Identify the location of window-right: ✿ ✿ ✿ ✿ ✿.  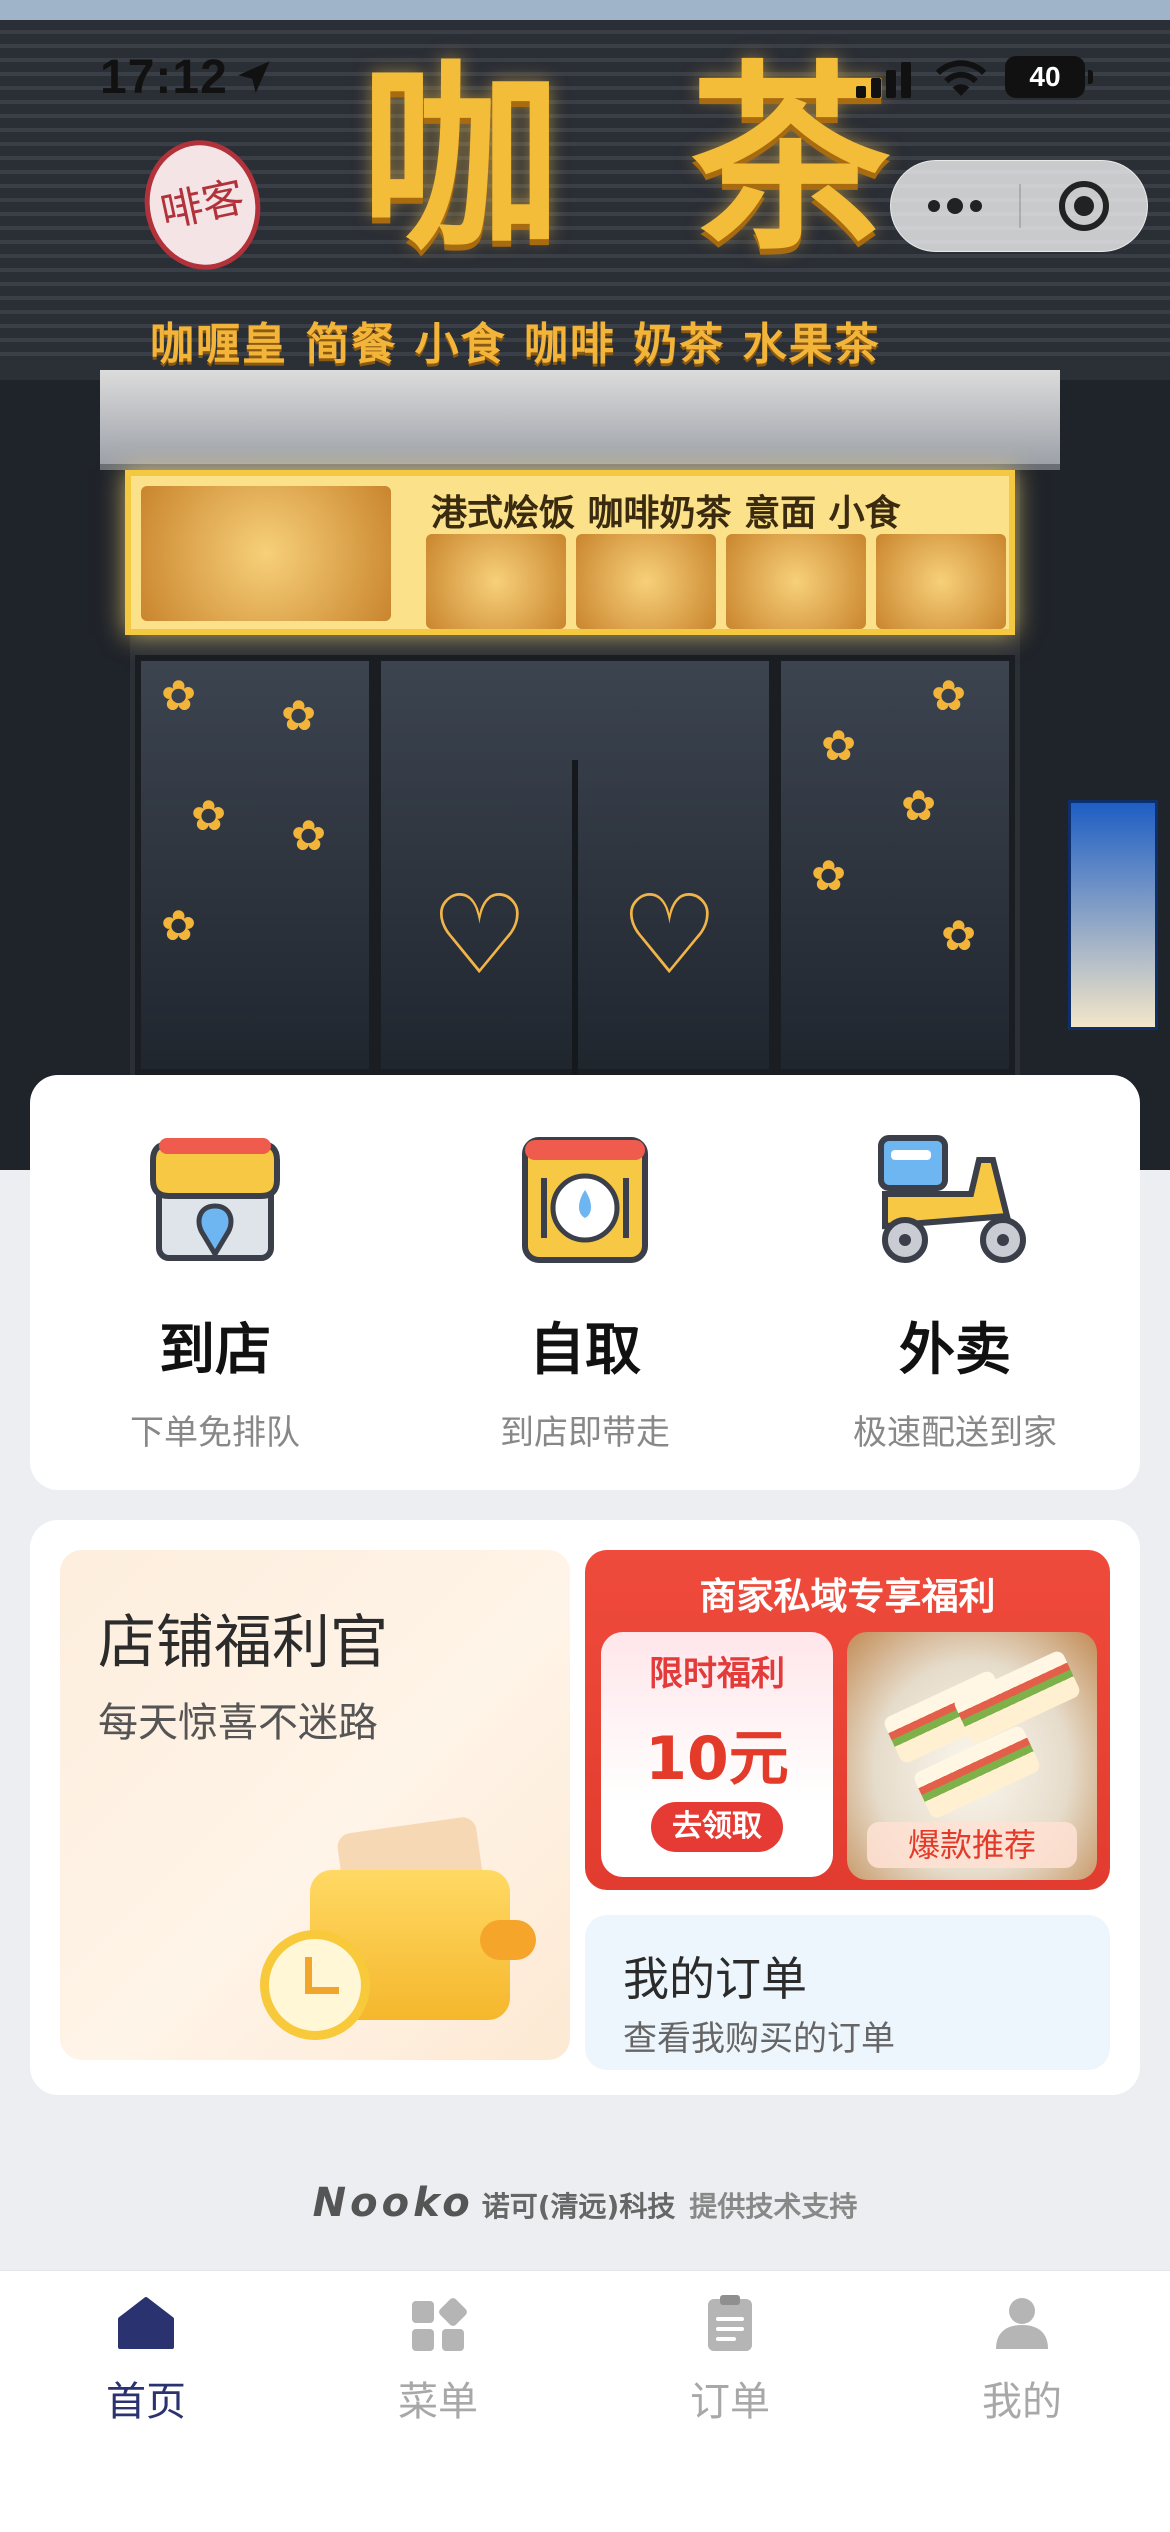
(895, 865).